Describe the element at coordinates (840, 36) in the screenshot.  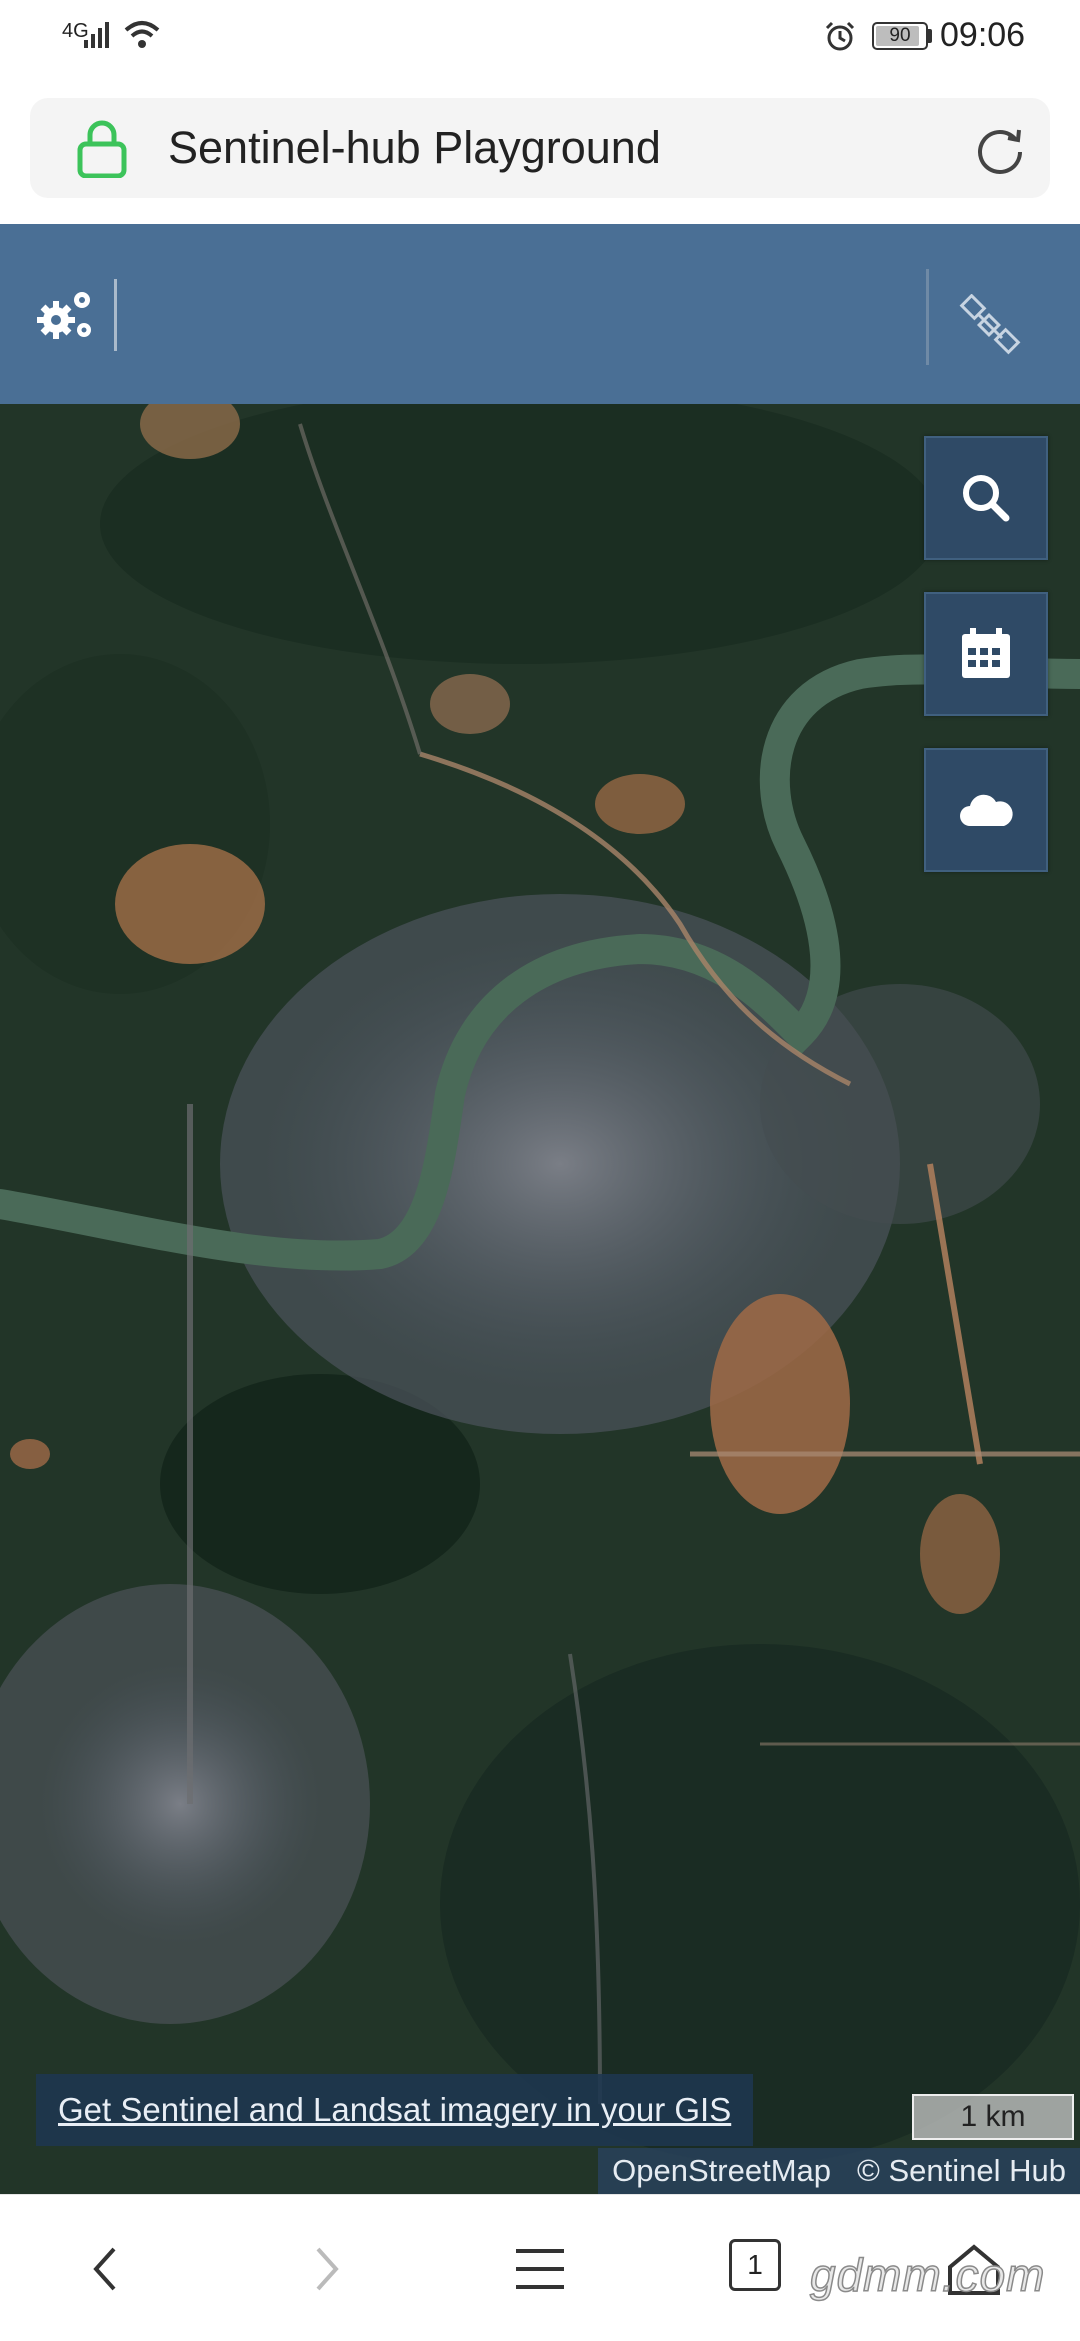
I see `alarm-icon` at that location.